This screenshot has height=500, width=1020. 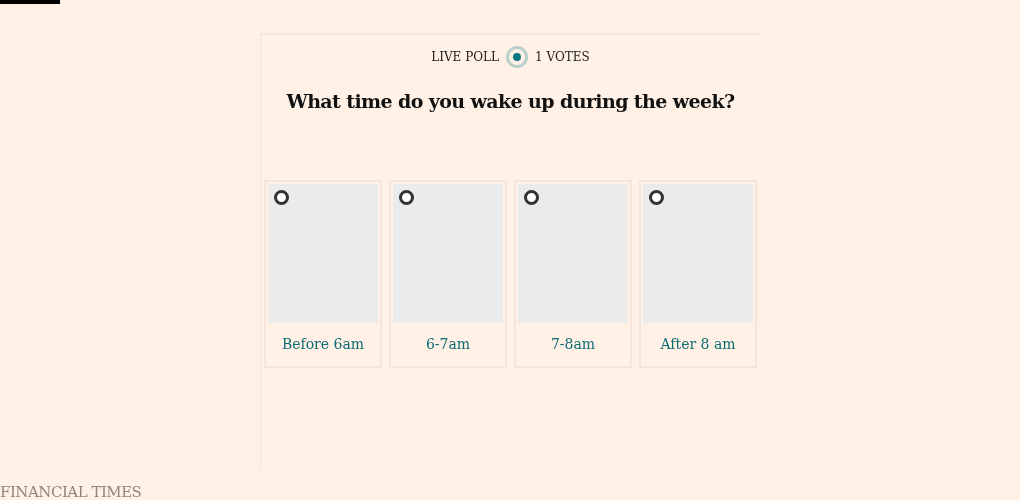 What do you see at coordinates (517, 57) in the screenshot?
I see `live-indicator-icon` at bounding box center [517, 57].